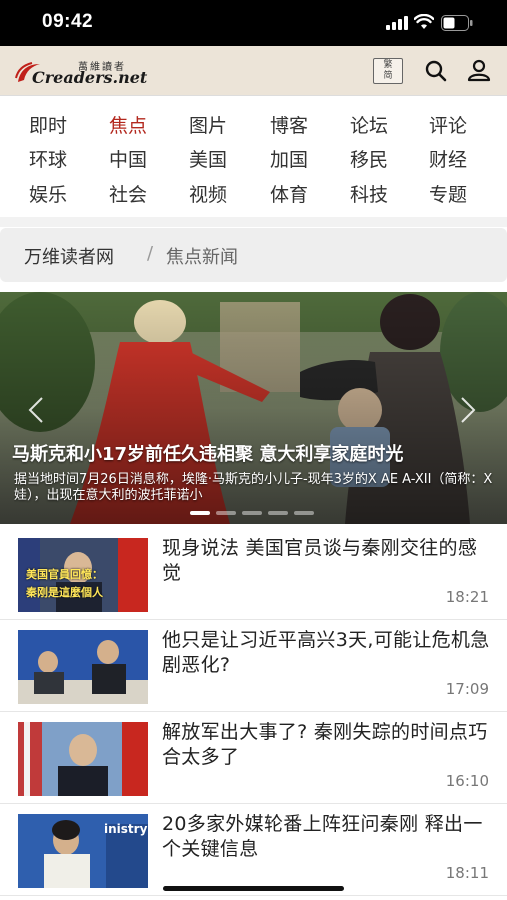 Image resolution: width=507 pixels, height=900 pixels. Describe the element at coordinates (64, 574) in the screenshot. I see `thumbnail-caption: 美国官員回憶：` at that location.